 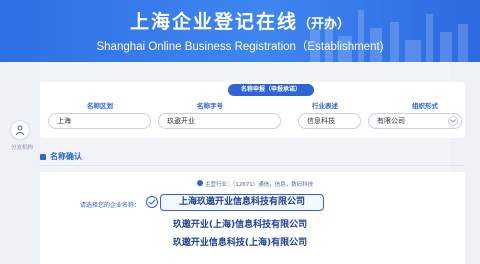 I want to click on left-decoration, so click(x=20, y=163).